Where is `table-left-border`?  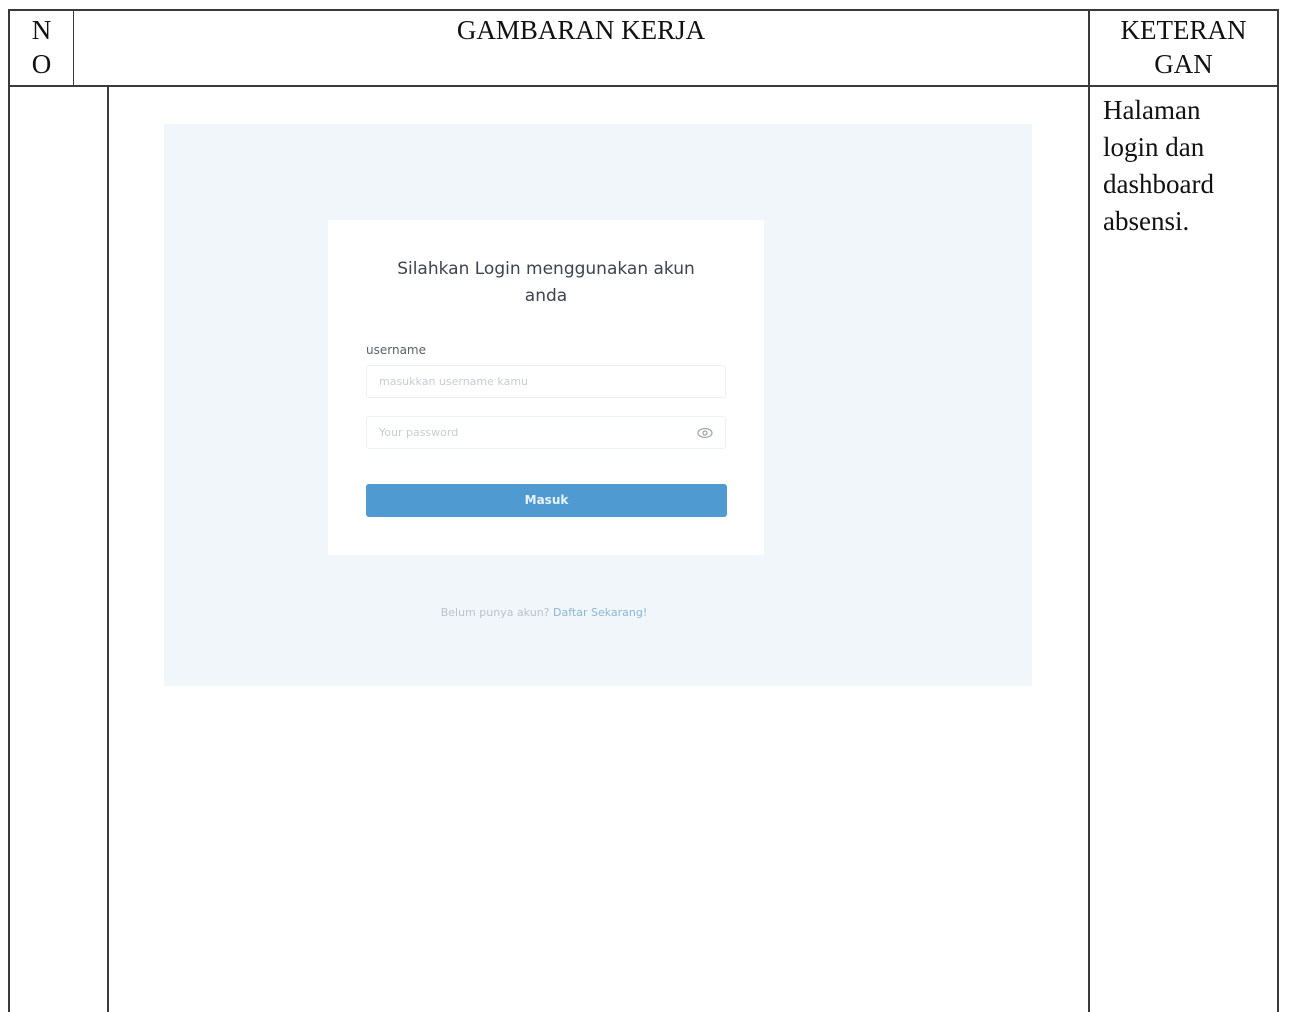 table-left-border is located at coordinates (9, 510).